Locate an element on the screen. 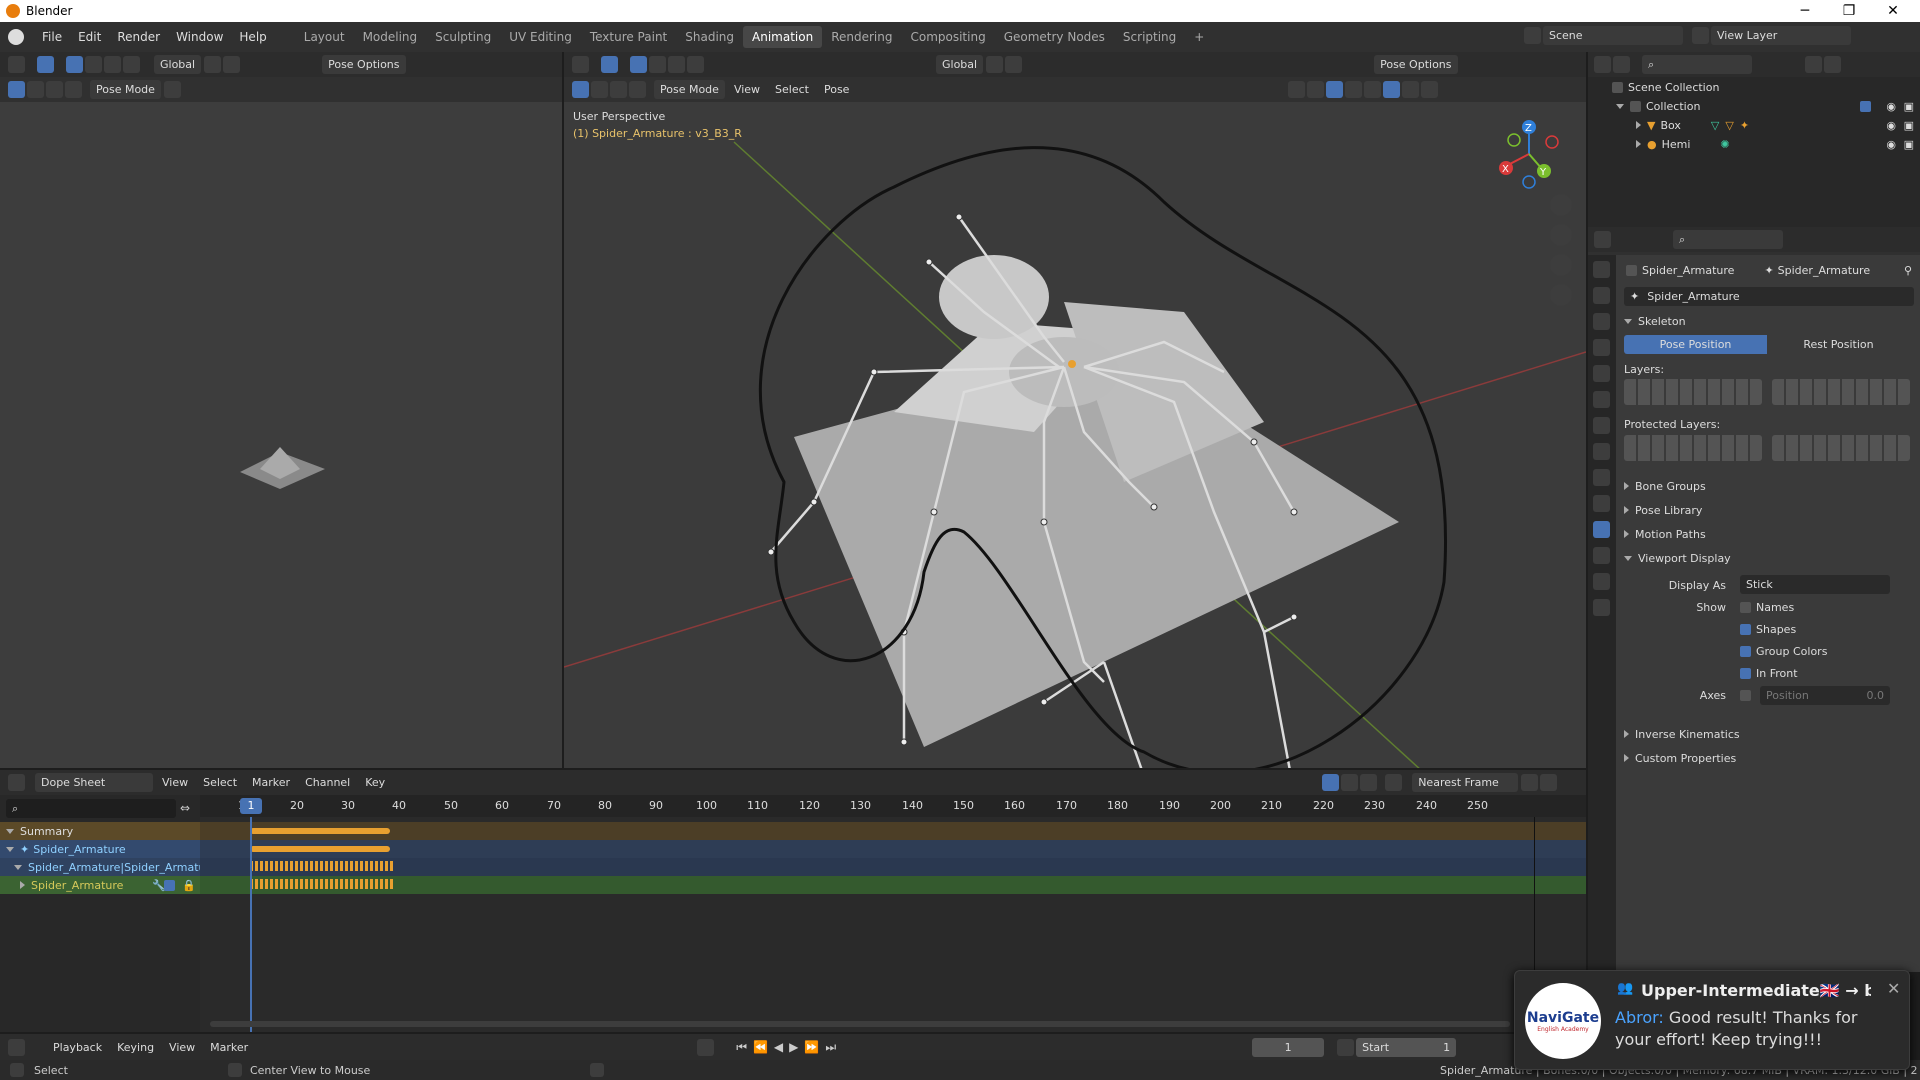 This screenshot has width=1920, height=1080. pose-position-button: Pose Position is located at coordinates (1695, 344).